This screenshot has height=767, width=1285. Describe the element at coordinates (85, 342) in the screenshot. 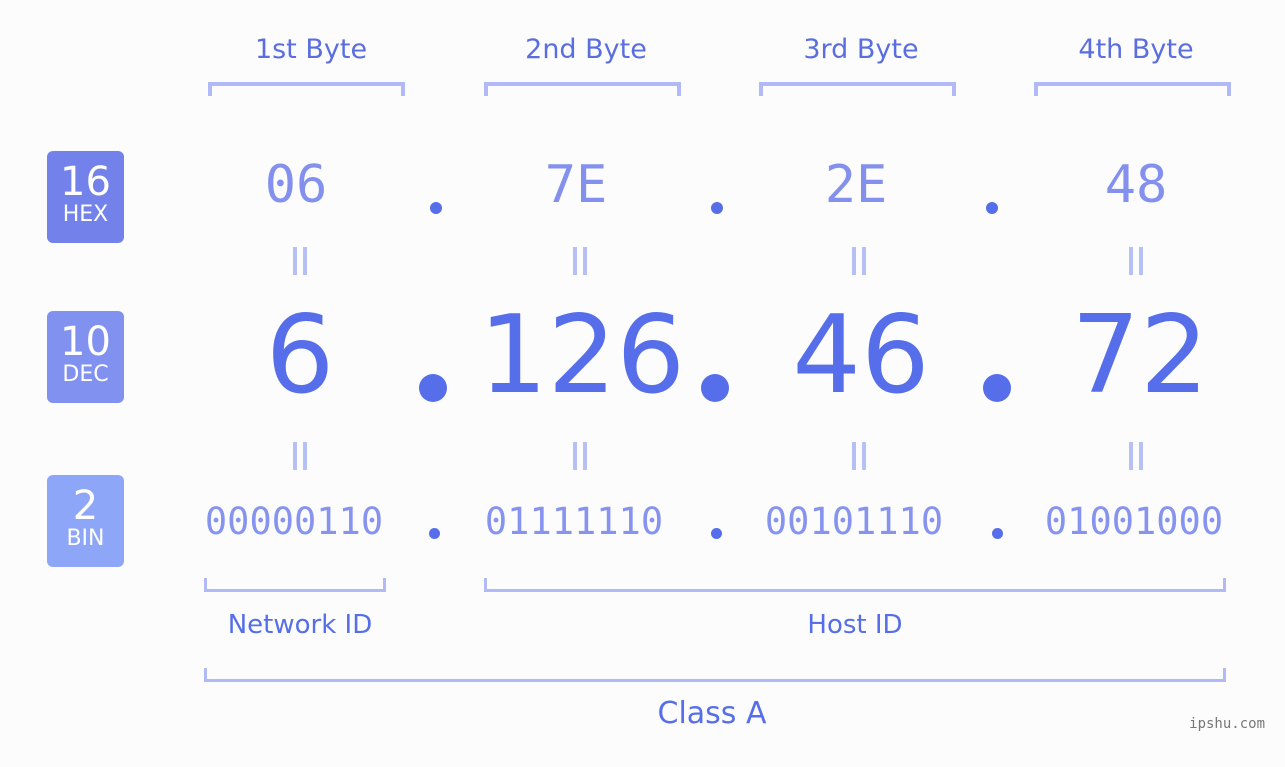

I see `dec-base: 10` at that location.